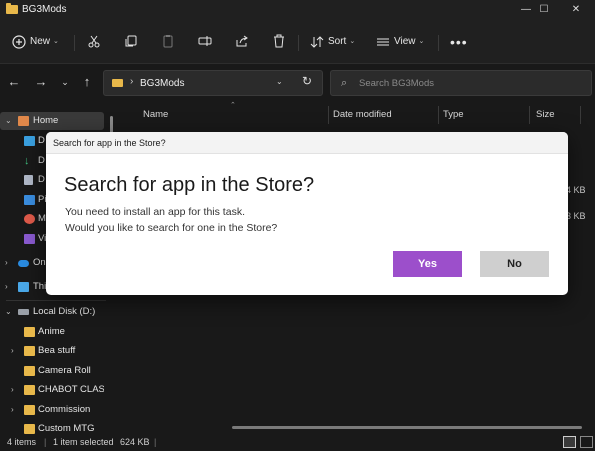 The height and width of the screenshot is (451, 595). I want to click on sidebar-item-folder: Camera Roll, so click(52, 371).